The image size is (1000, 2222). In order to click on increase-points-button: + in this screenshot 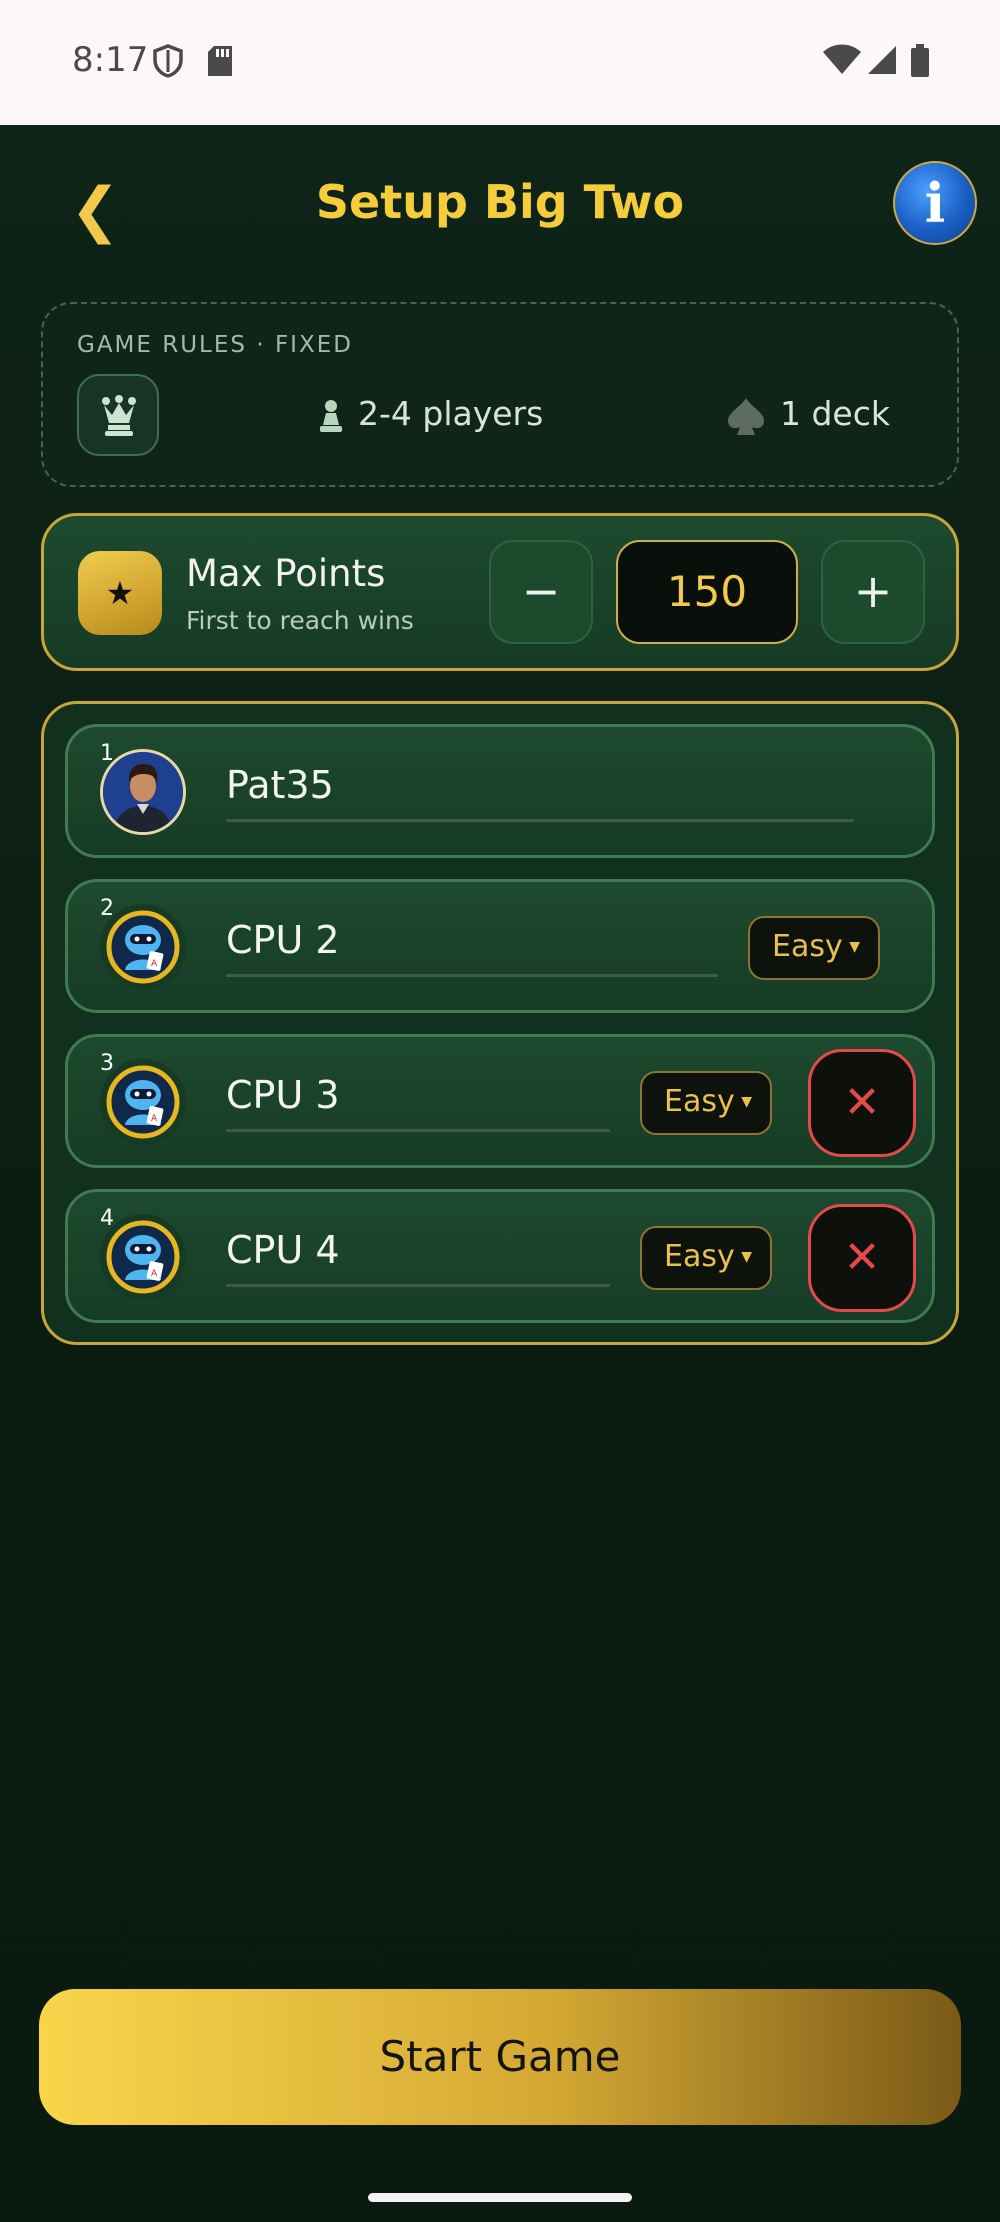, I will do `click(873, 592)`.